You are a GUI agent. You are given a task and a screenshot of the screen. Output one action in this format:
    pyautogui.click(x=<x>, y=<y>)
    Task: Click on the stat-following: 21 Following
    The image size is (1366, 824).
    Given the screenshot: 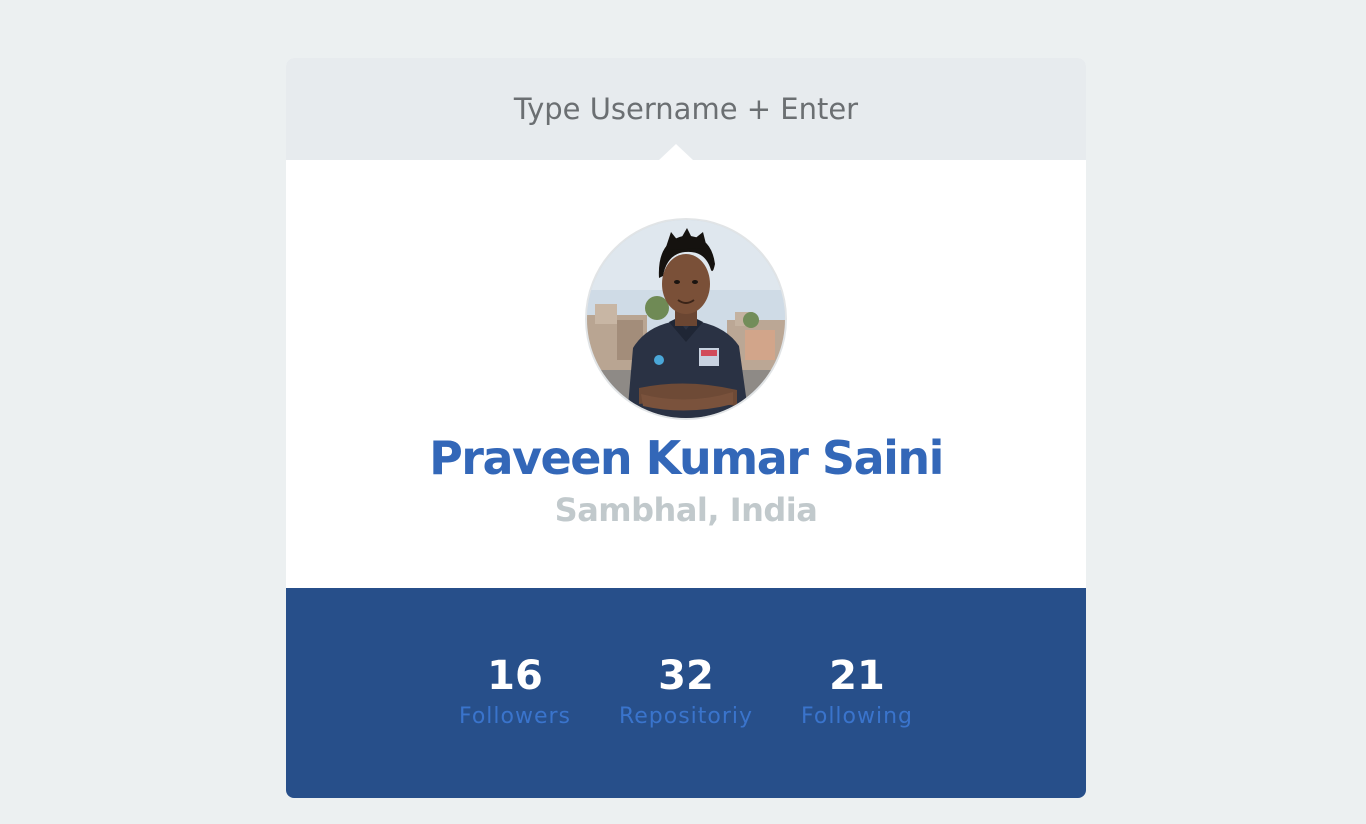 What is the action you would take?
    pyautogui.click(x=857, y=692)
    